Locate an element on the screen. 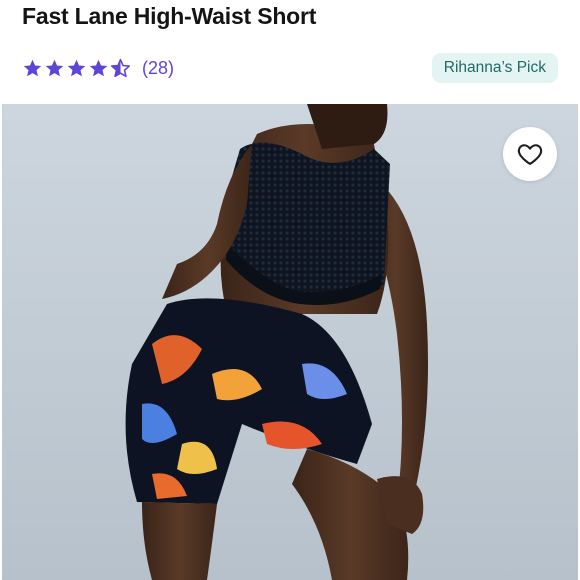 Image resolution: width=580 pixels, height=580 pixels. favorite-button is located at coordinates (530, 154).